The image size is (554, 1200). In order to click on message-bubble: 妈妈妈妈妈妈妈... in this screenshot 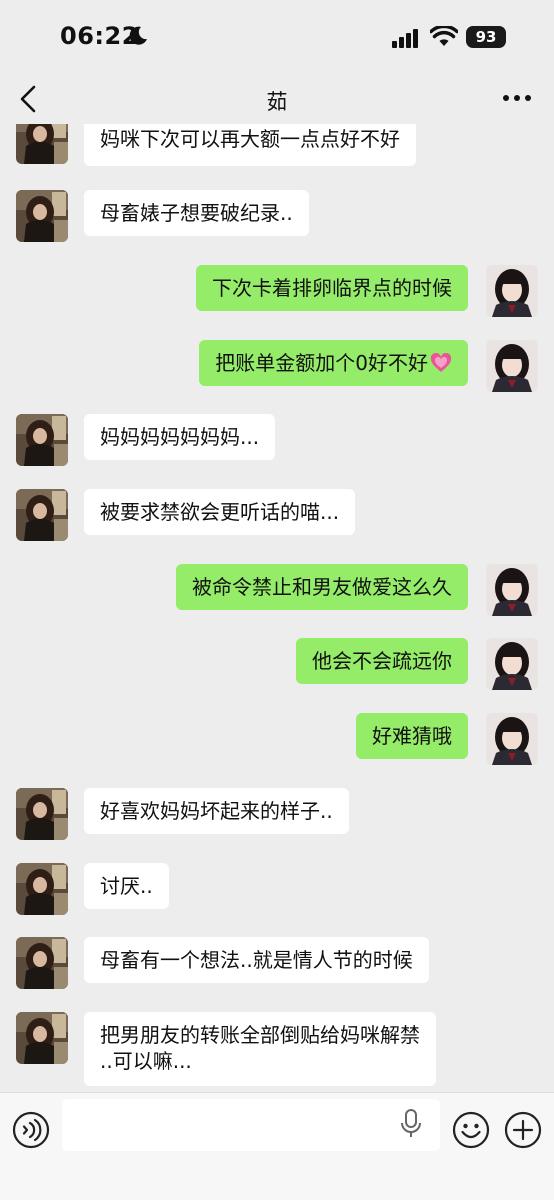, I will do `click(180, 437)`.